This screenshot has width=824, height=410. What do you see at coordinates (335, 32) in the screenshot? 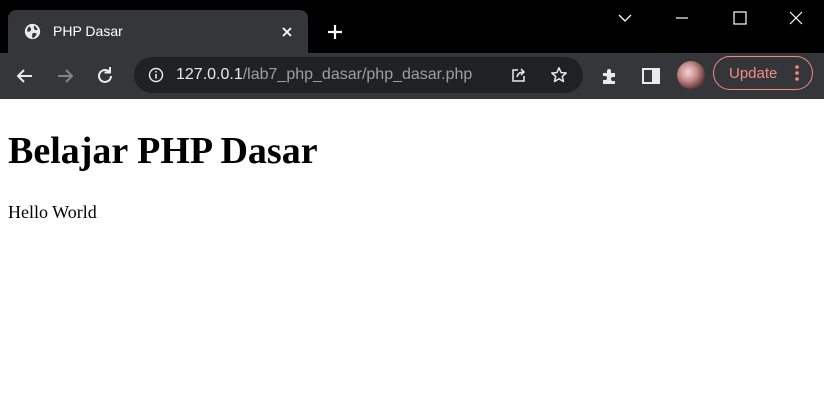
I see `new-tab-icon` at bounding box center [335, 32].